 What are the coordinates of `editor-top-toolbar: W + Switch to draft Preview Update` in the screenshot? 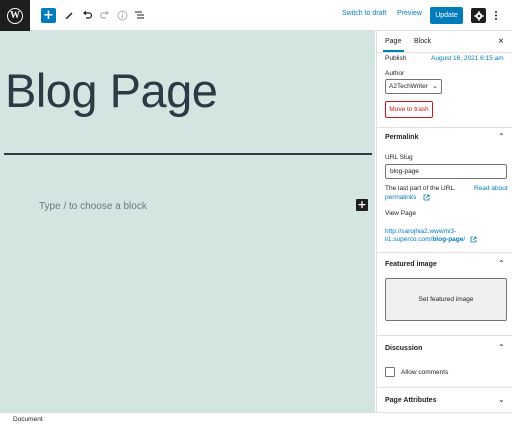 It's located at (256, 15).